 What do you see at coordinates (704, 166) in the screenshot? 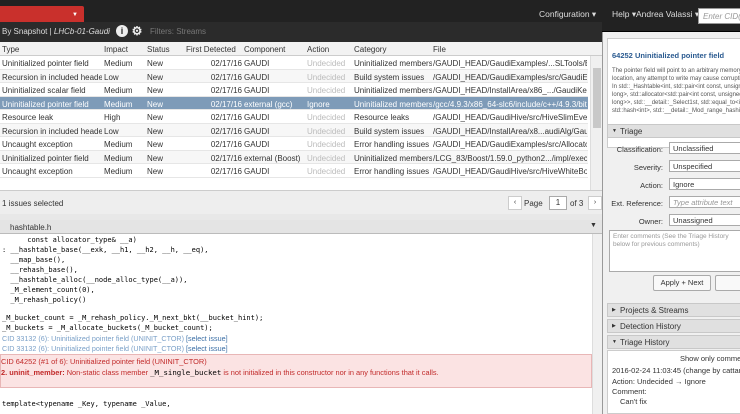
I see `severity-select: Unspecified` at bounding box center [704, 166].